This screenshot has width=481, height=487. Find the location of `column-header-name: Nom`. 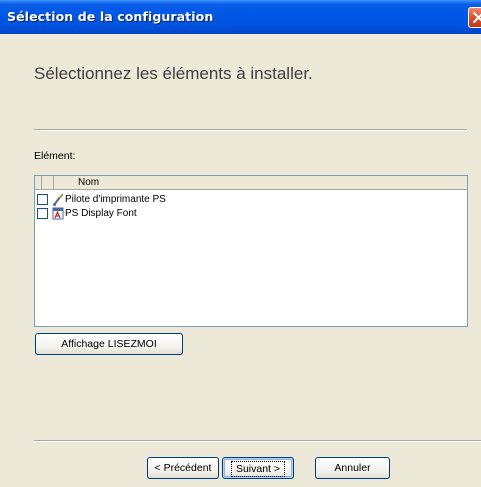

column-header-name: Nom is located at coordinates (88, 182).